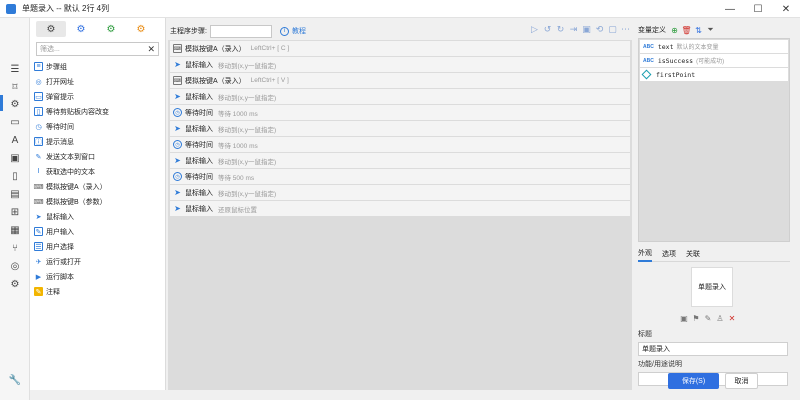 This screenshot has height=400, width=800. What do you see at coordinates (38, 141) in the screenshot?
I see `message-icon: ⓘ` at bounding box center [38, 141].